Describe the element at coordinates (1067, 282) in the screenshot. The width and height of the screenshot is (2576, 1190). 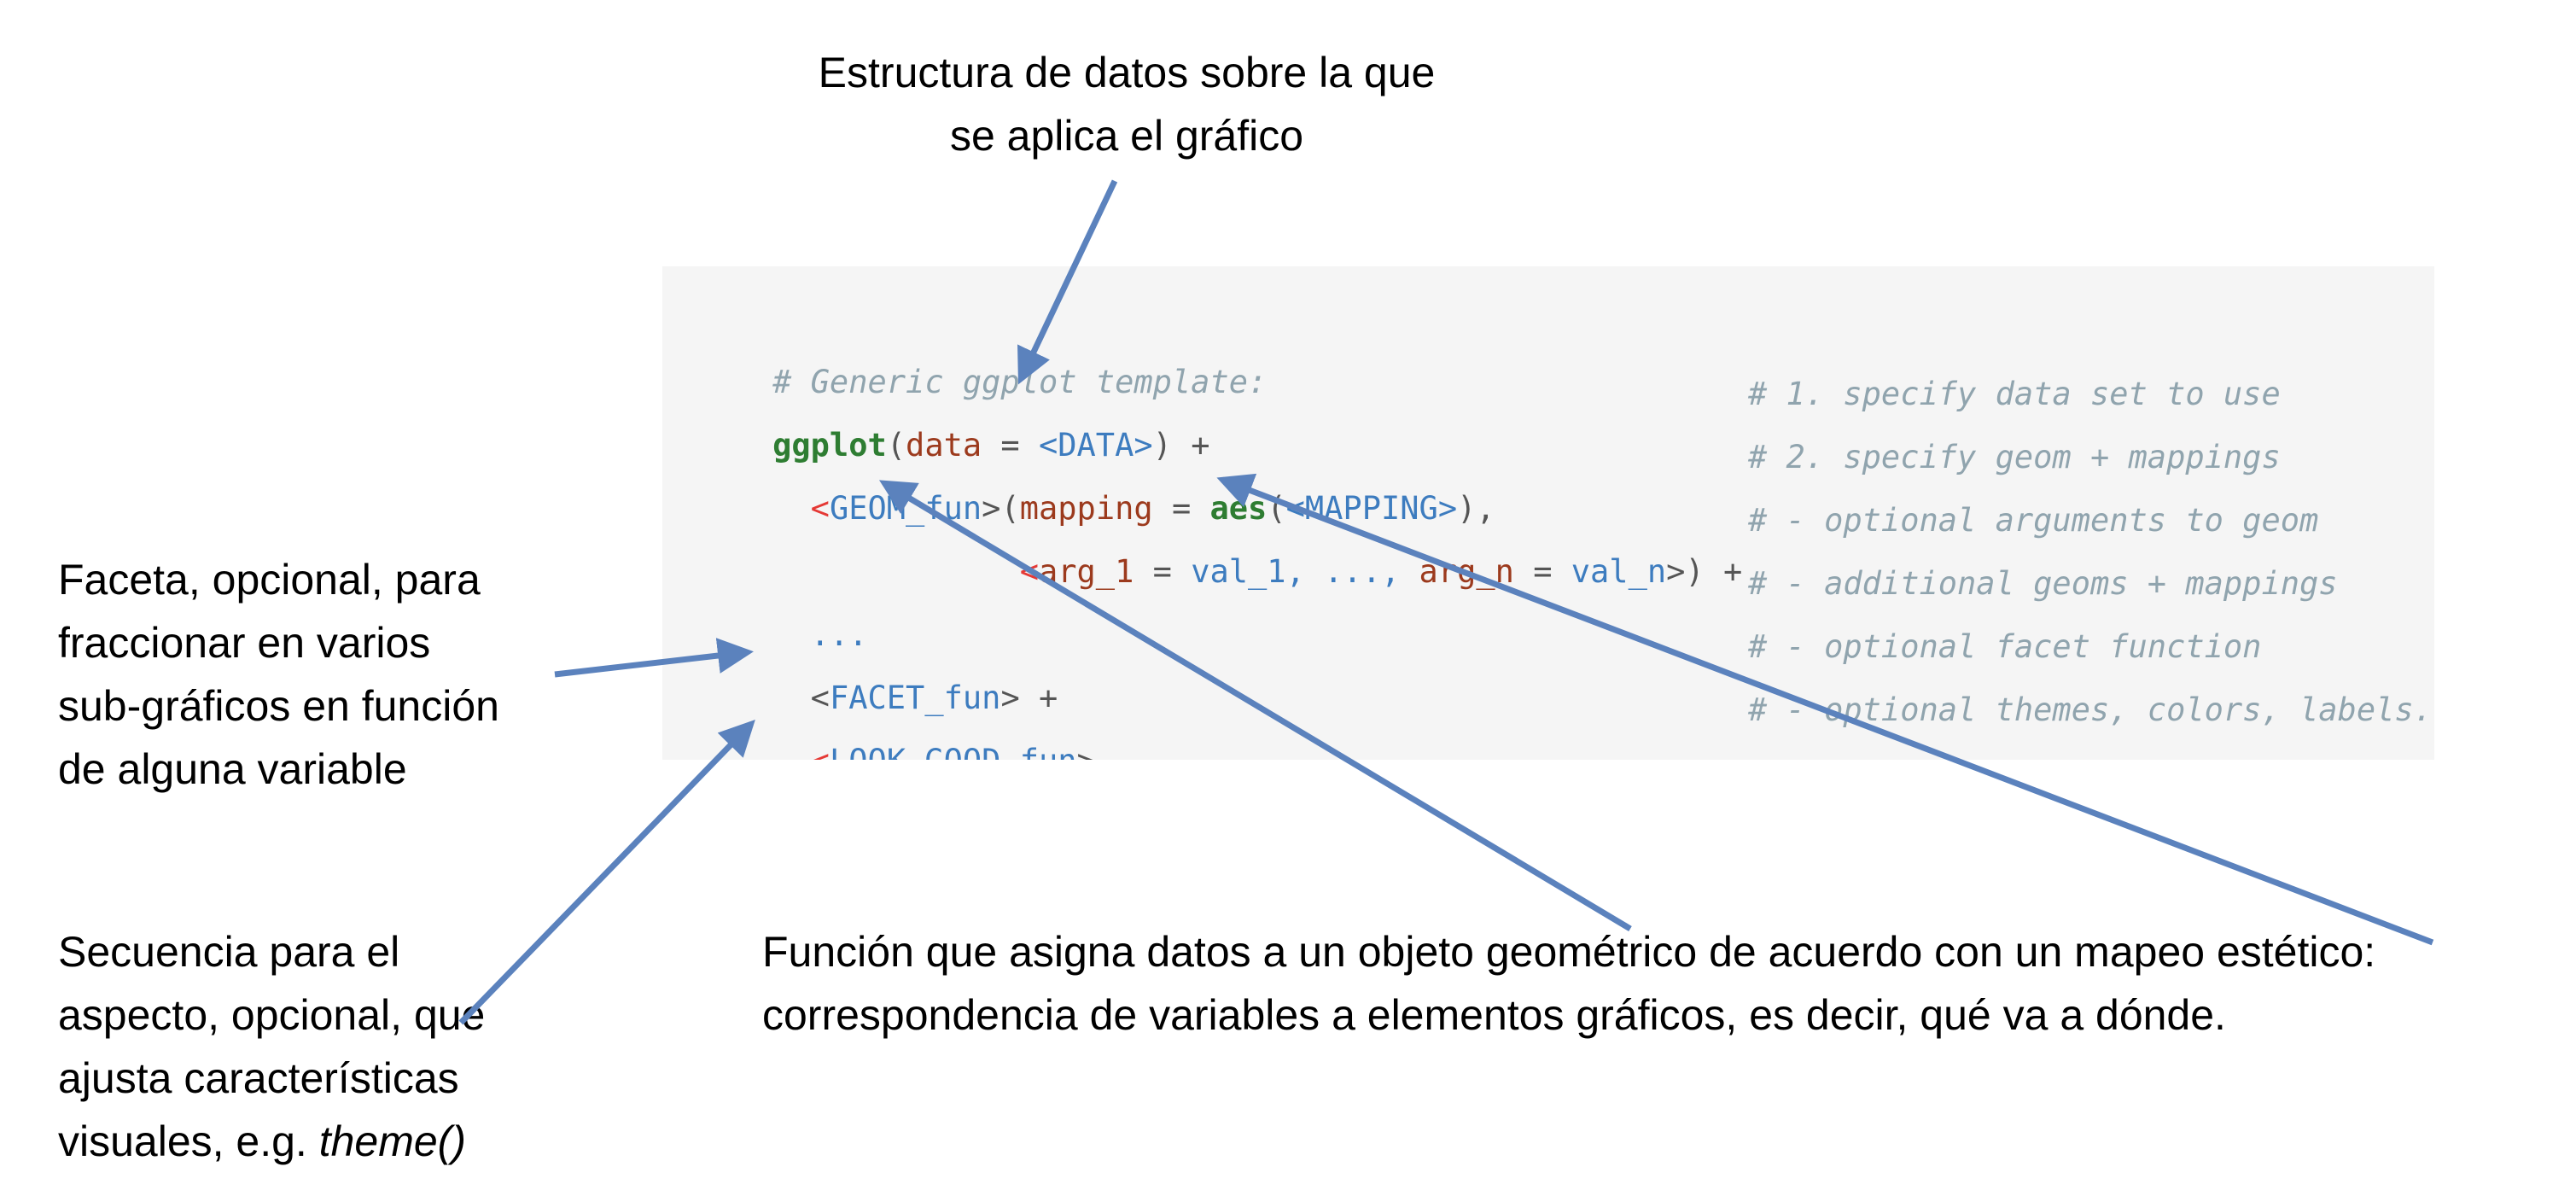
I see `arrow-to-data` at that location.